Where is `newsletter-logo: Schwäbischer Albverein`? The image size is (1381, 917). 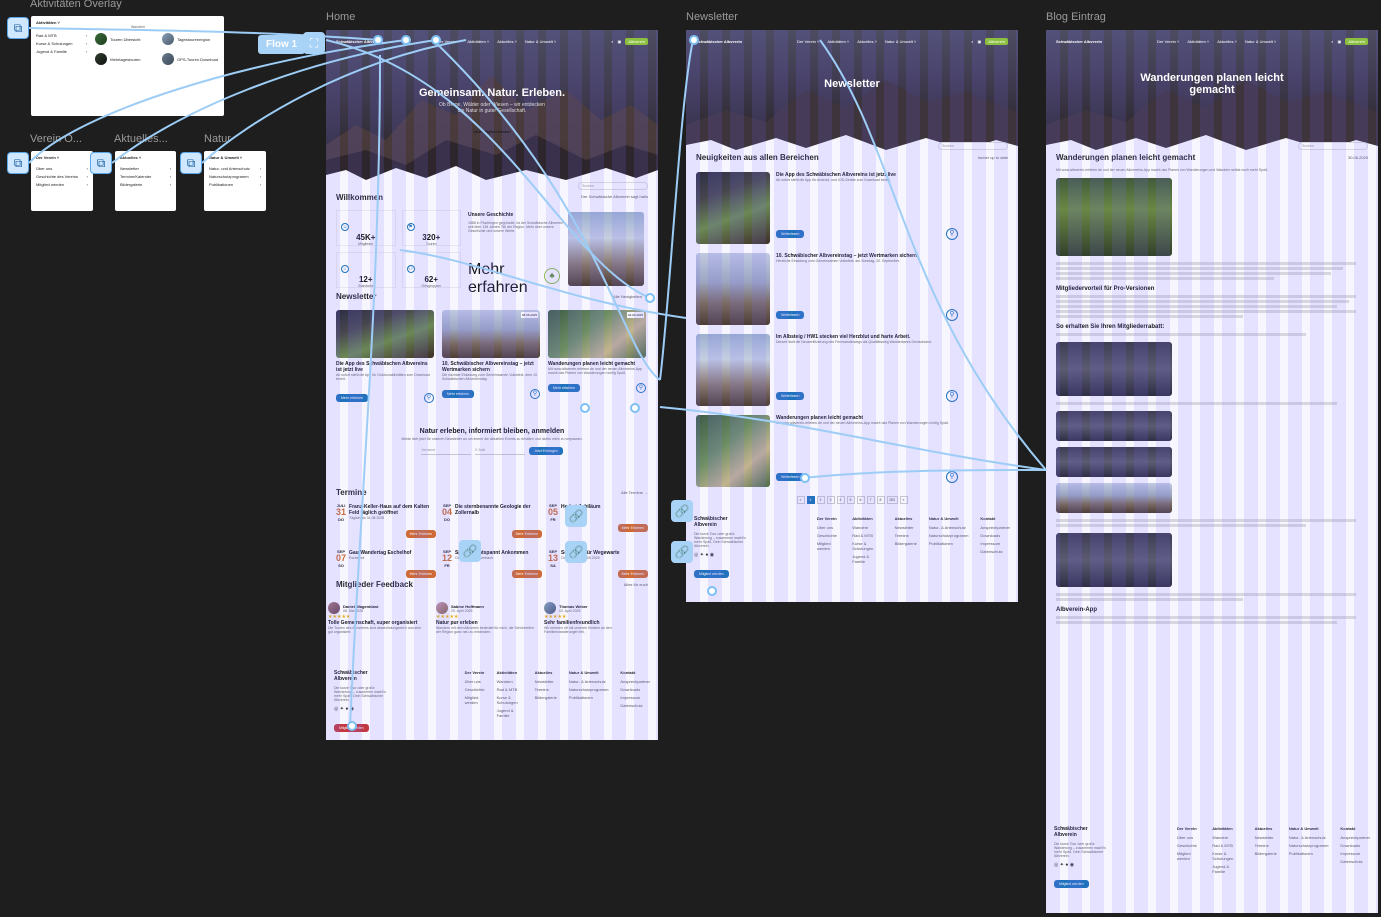
newsletter-logo: Schwäbischer Albverein is located at coordinates (719, 41).